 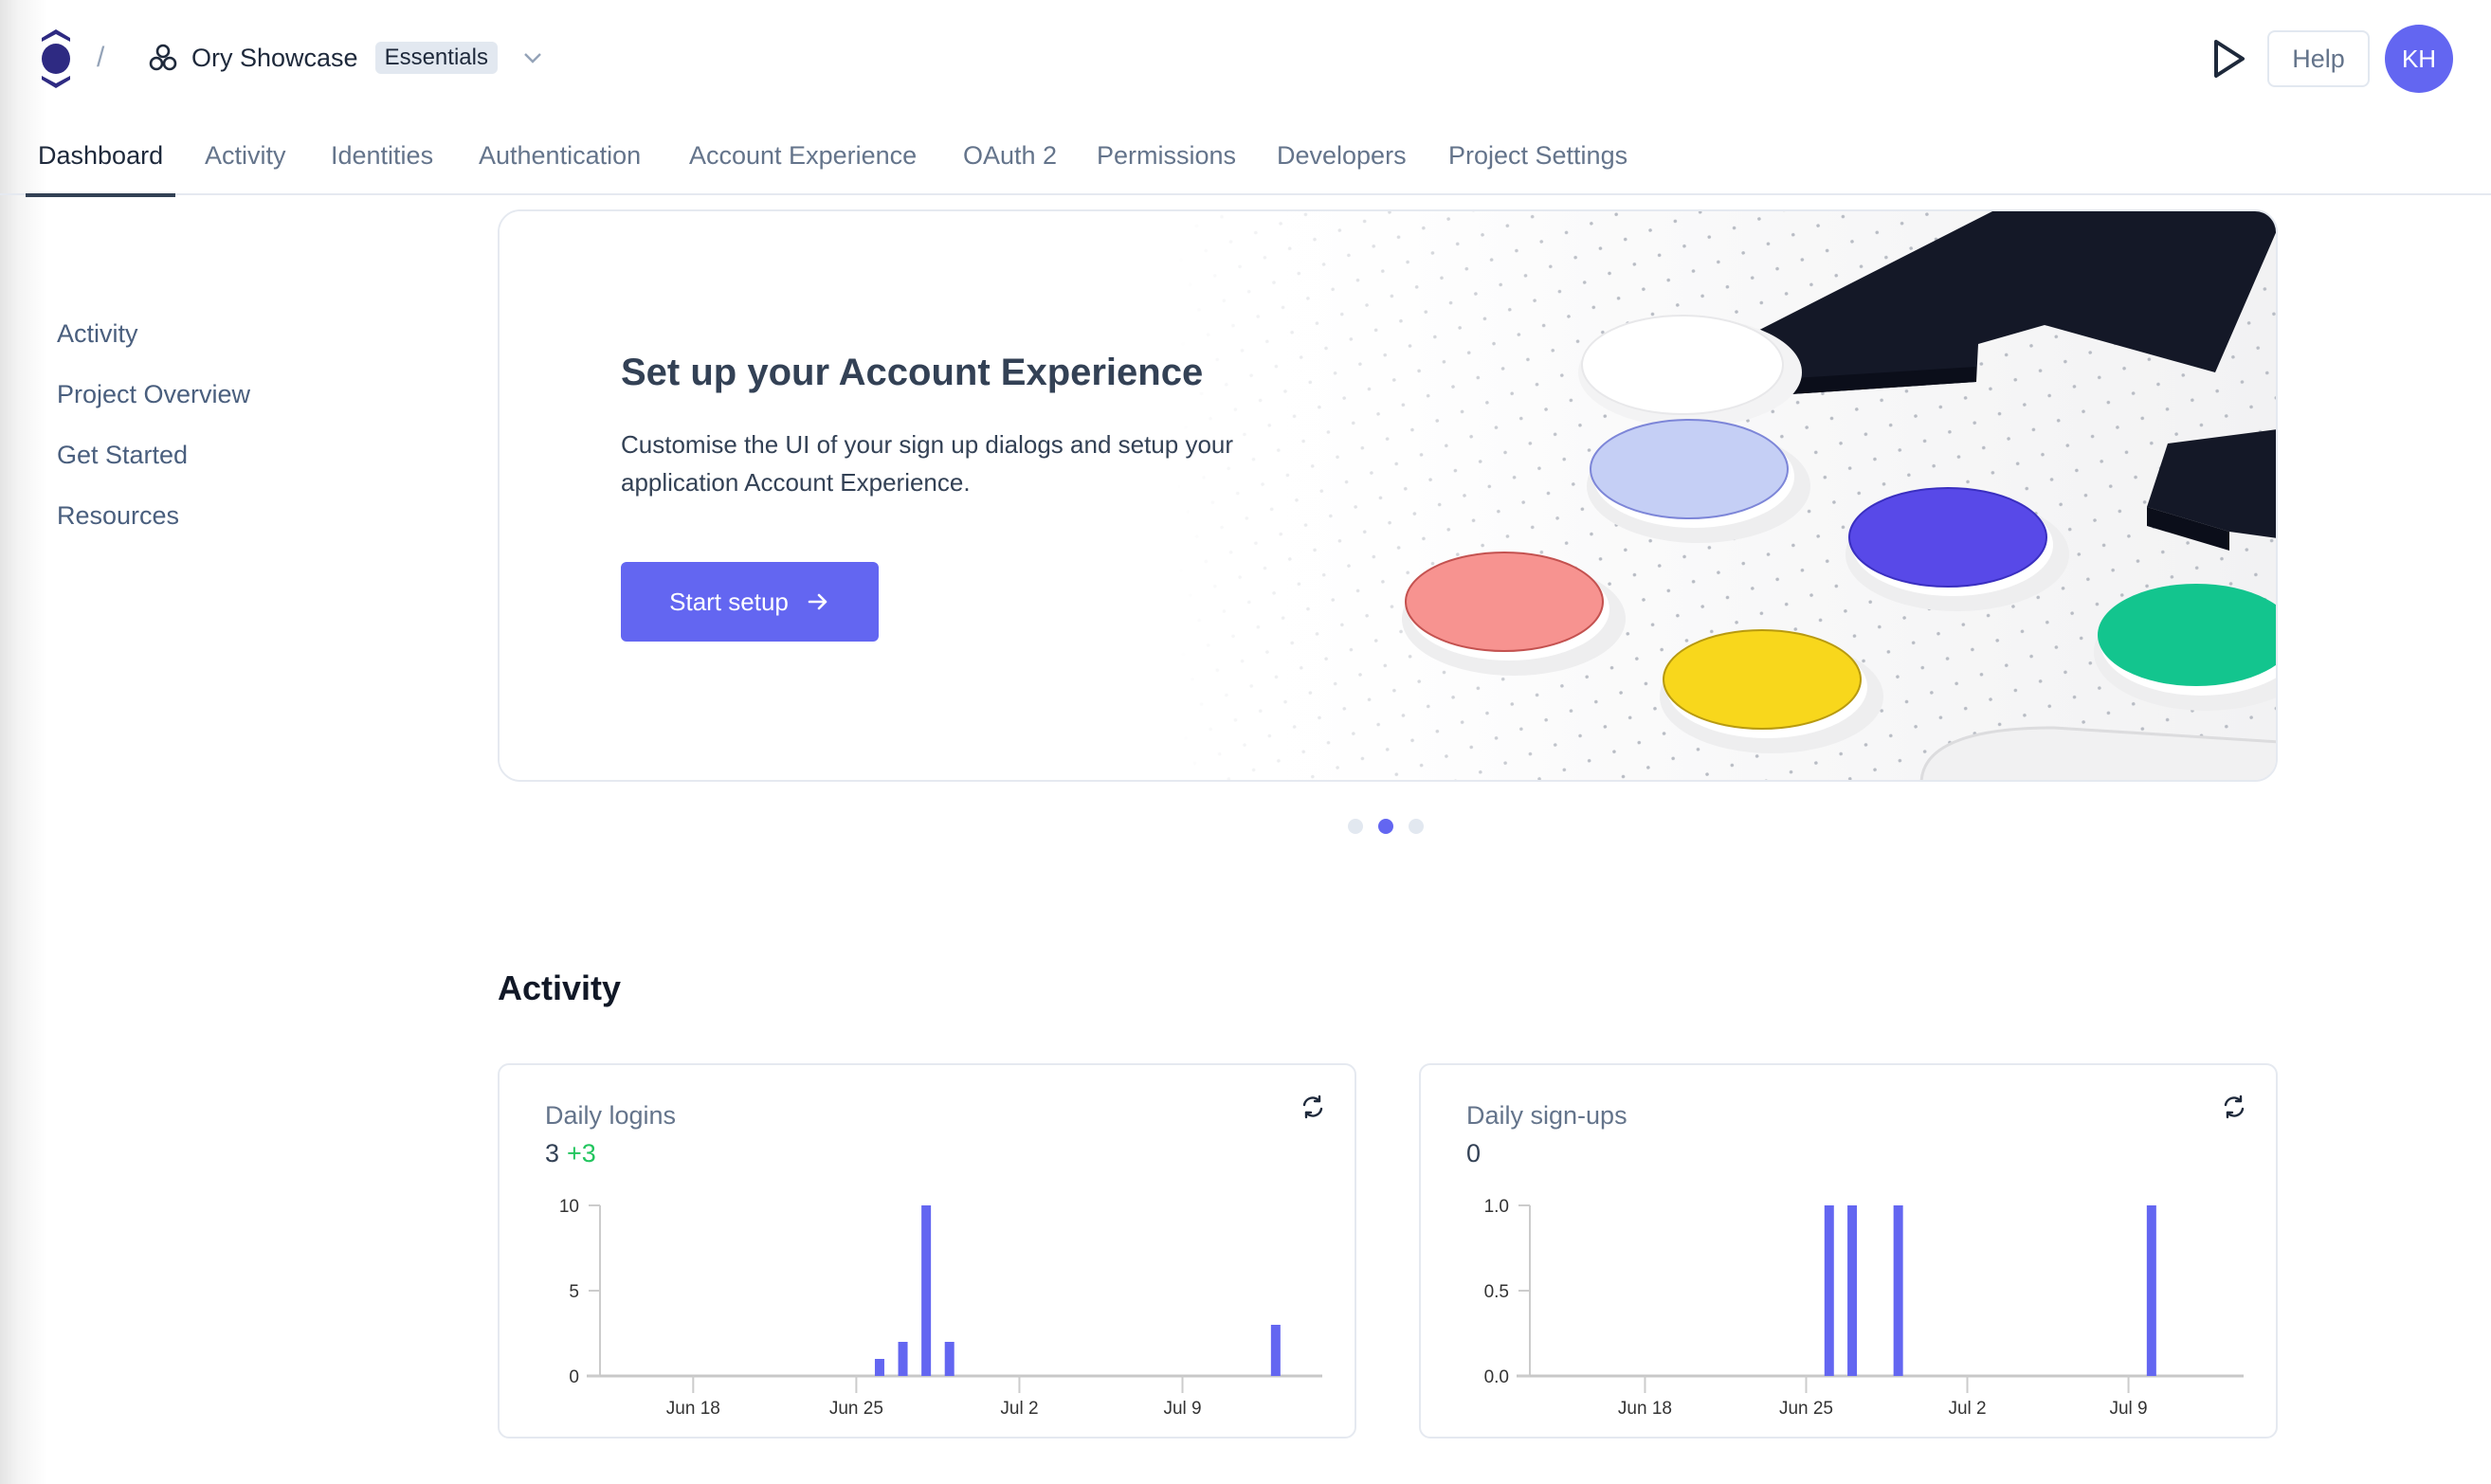 What do you see at coordinates (581, 1153) in the screenshot?
I see `stat-delta: +3` at bounding box center [581, 1153].